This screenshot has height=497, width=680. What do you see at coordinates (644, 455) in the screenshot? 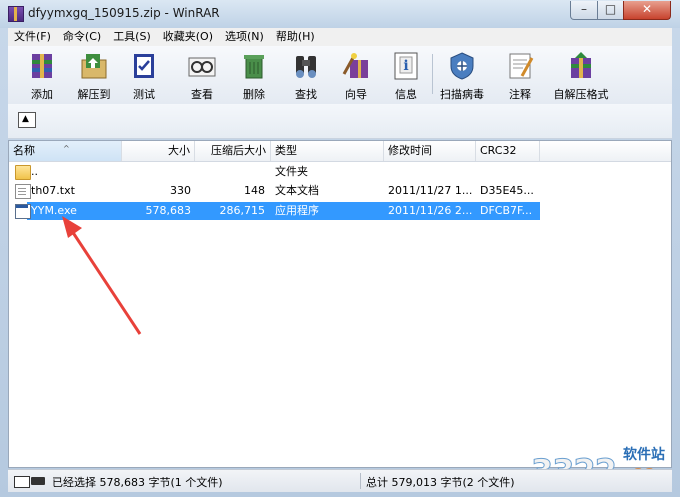
I see `watermark-cn: 软件站` at bounding box center [644, 455].